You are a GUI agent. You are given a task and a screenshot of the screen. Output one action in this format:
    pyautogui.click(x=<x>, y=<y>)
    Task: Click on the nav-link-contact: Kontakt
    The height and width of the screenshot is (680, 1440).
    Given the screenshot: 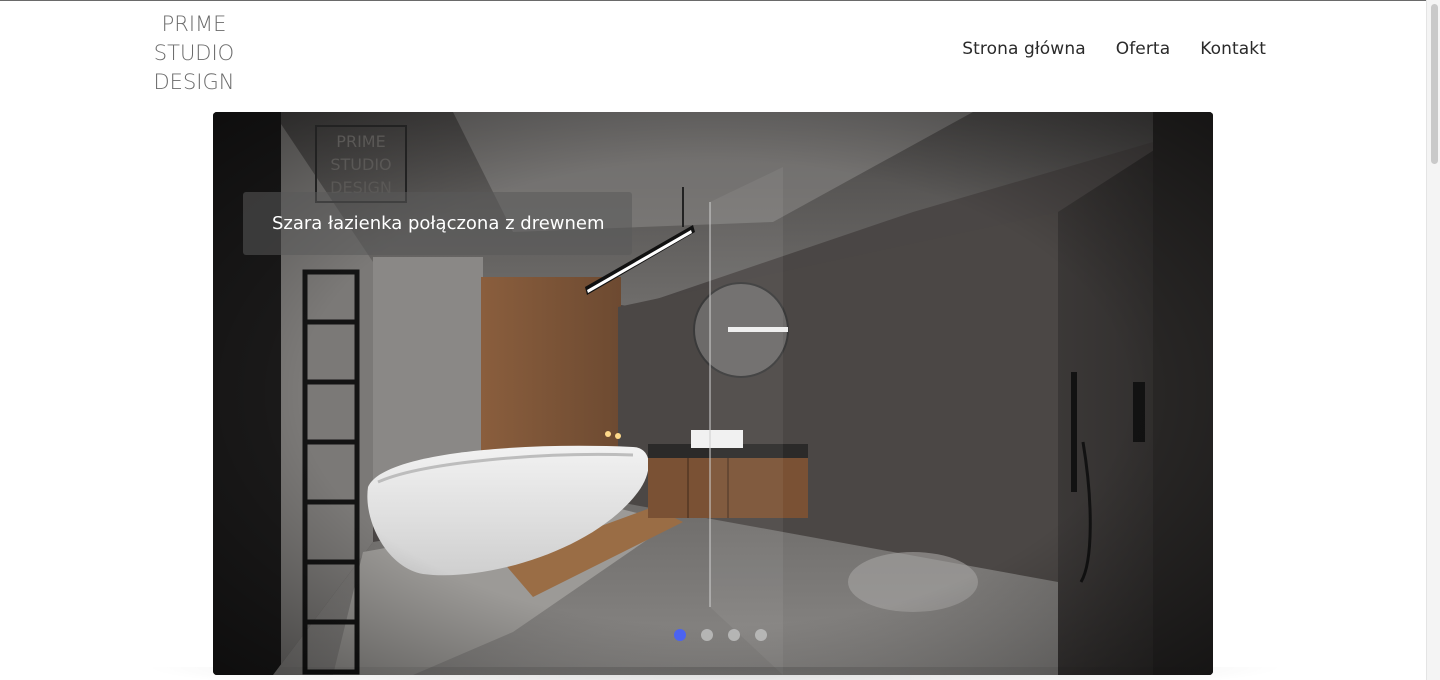 What is the action you would take?
    pyautogui.click(x=1233, y=49)
    